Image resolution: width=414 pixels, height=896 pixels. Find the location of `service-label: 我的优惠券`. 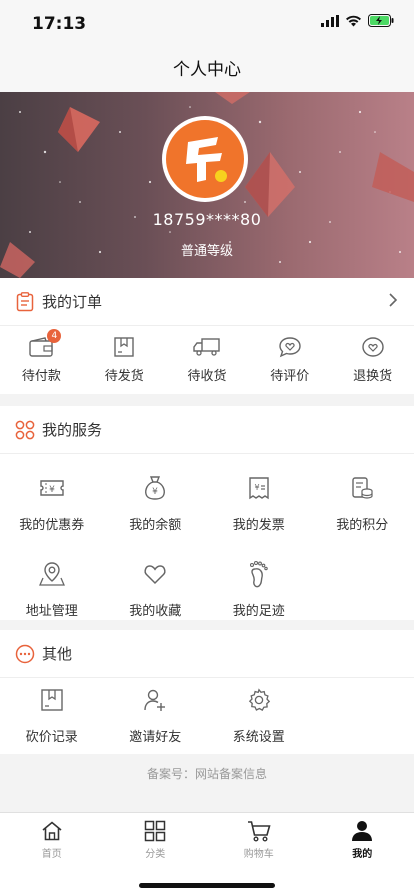

service-label: 我的优惠券 is located at coordinates (52, 525).